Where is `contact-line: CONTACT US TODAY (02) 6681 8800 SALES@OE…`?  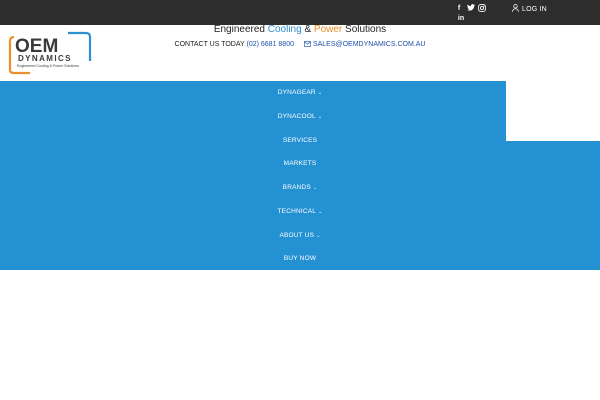
contact-line: CONTACT US TODAY (02) 6681 8800 SALES@OE… is located at coordinates (300, 45).